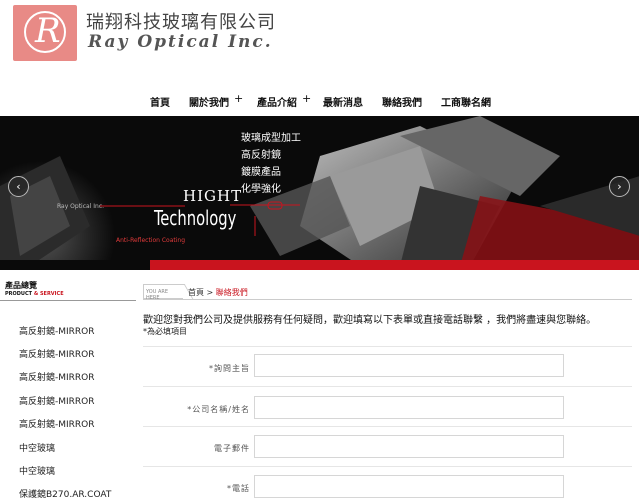  What do you see at coordinates (261, 155) in the screenshot?
I see `banner-feature-item: 高反射鏡` at bounding box center [261, 155].